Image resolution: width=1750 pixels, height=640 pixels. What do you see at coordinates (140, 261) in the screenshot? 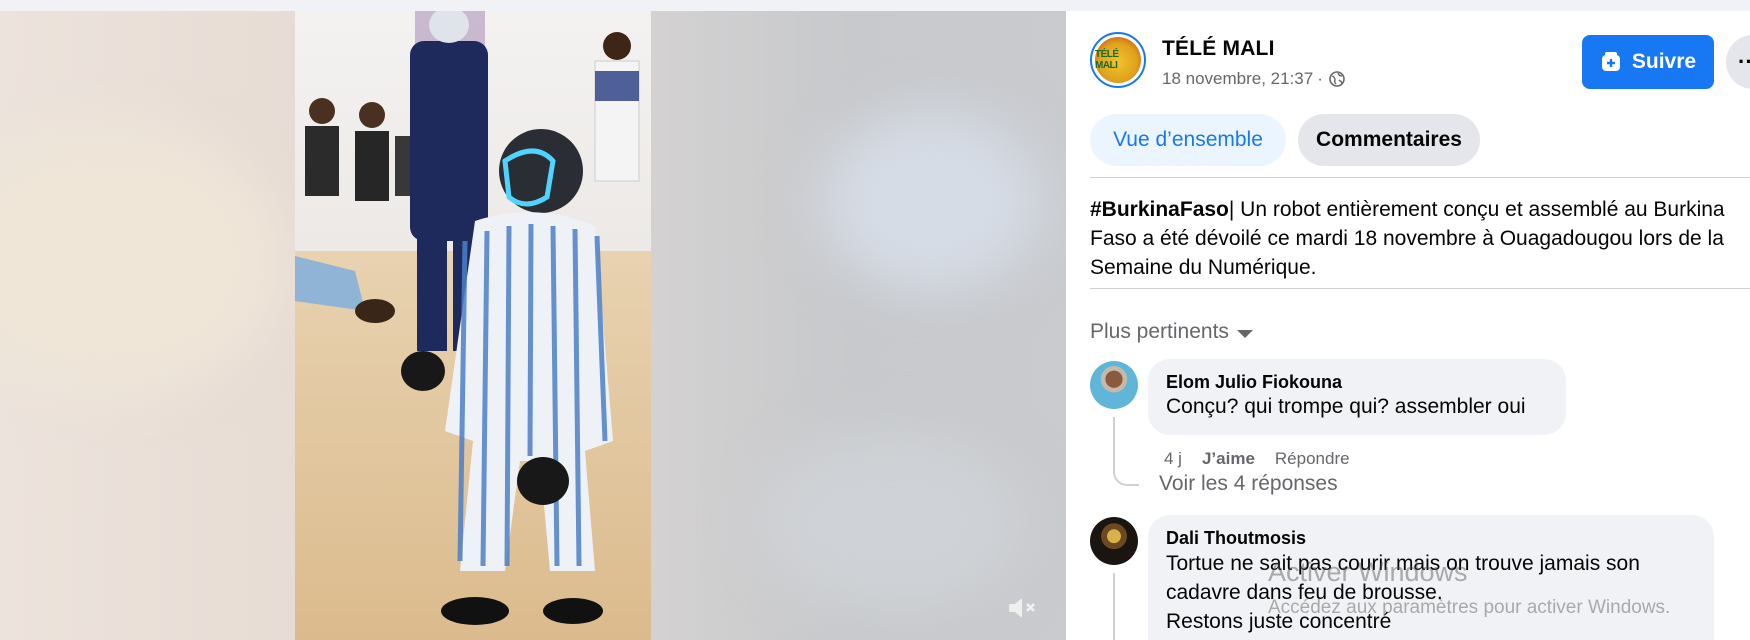
I see `blurred-background` at bounding box center [140, 261].